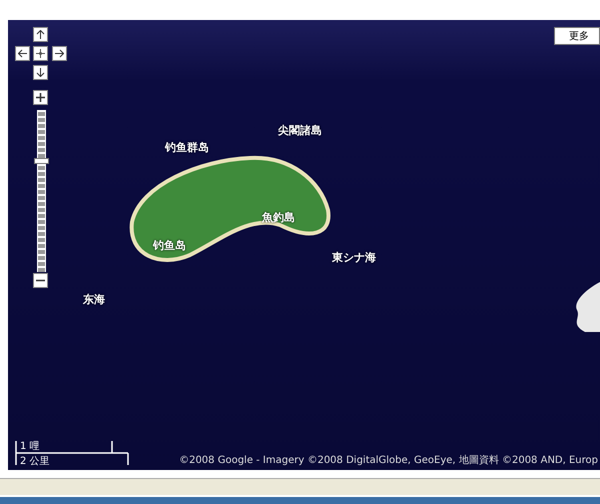 This screenshot has height=504, width=600. Describe the element at coordinates (169, 245) in the screenshot. I see `map-label: 钓鱼岛` at that location.